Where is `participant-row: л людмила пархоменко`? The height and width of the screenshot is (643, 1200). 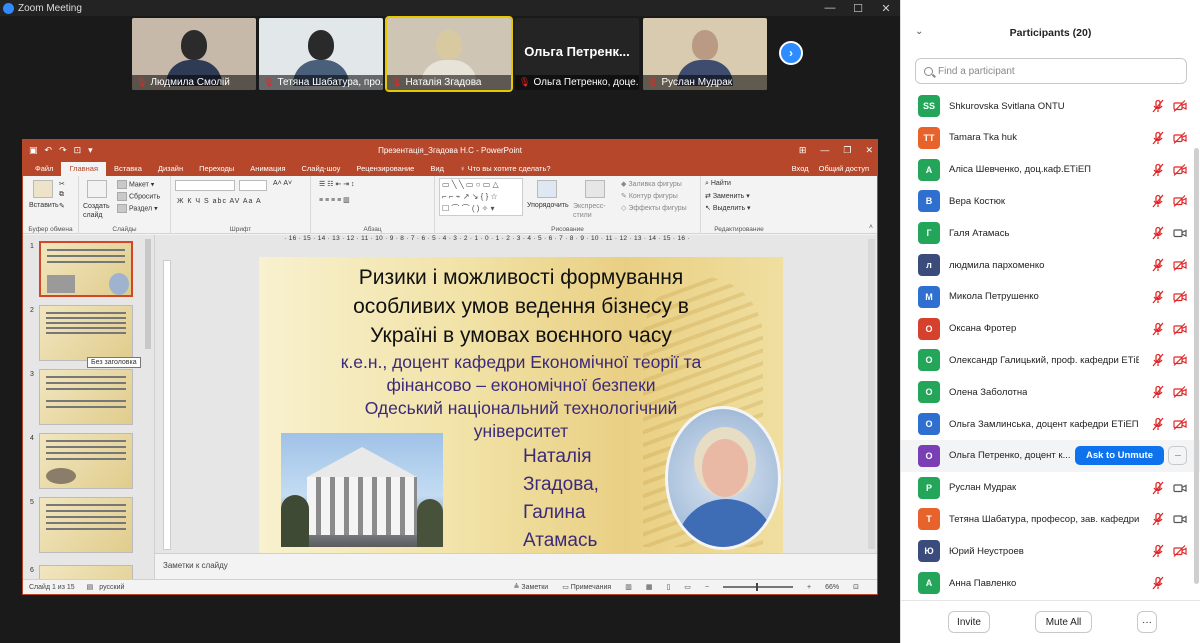
participant-row: л людмила пархоменко is located at coordinates (1050, 265).